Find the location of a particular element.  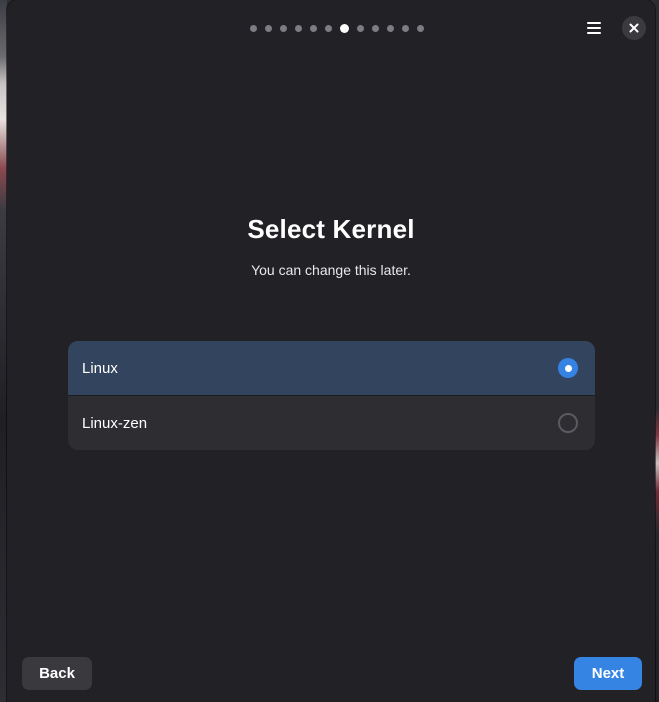

kernel-option-list: Linux Linux-zen is located at coordinates (331, 395).